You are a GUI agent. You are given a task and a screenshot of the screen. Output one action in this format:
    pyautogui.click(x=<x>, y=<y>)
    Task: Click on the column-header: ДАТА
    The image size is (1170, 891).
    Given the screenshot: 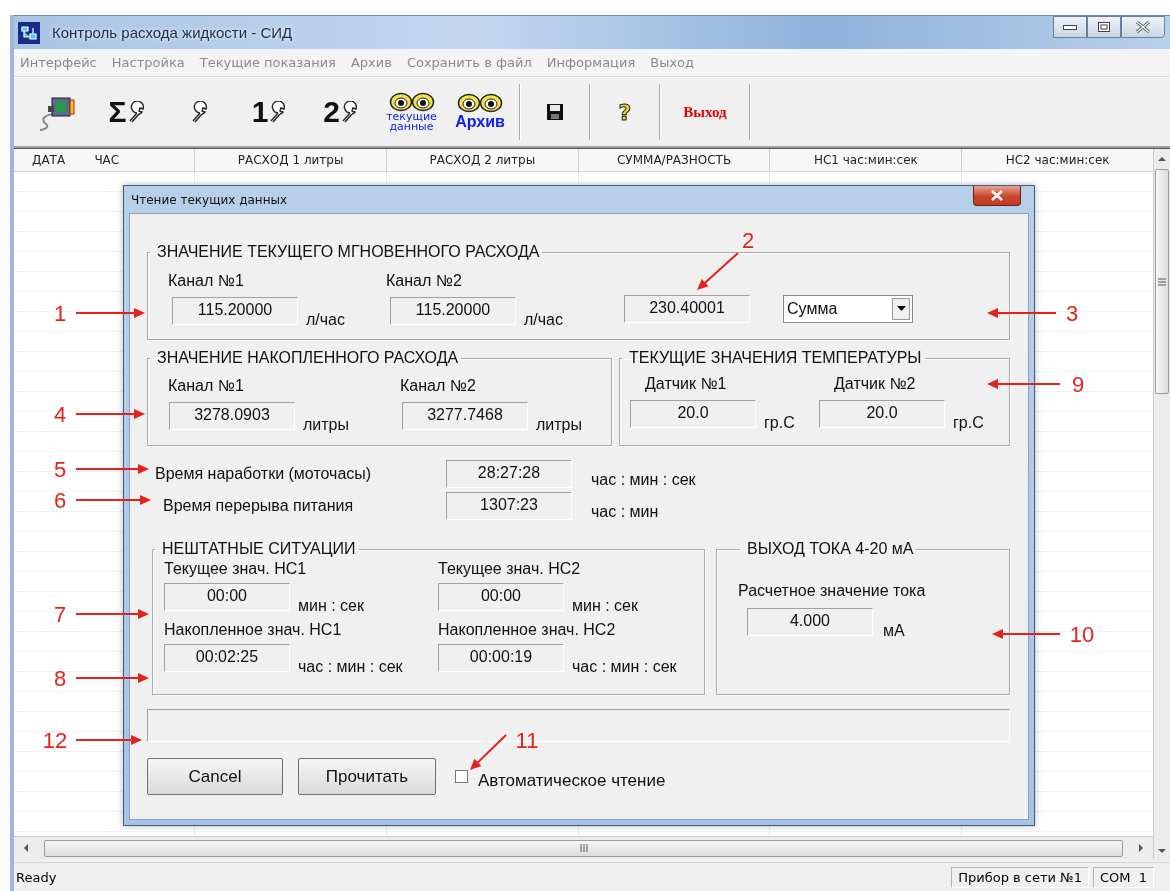 What is the action you would take?
    pyautogui.click(x=49, y=160)
    